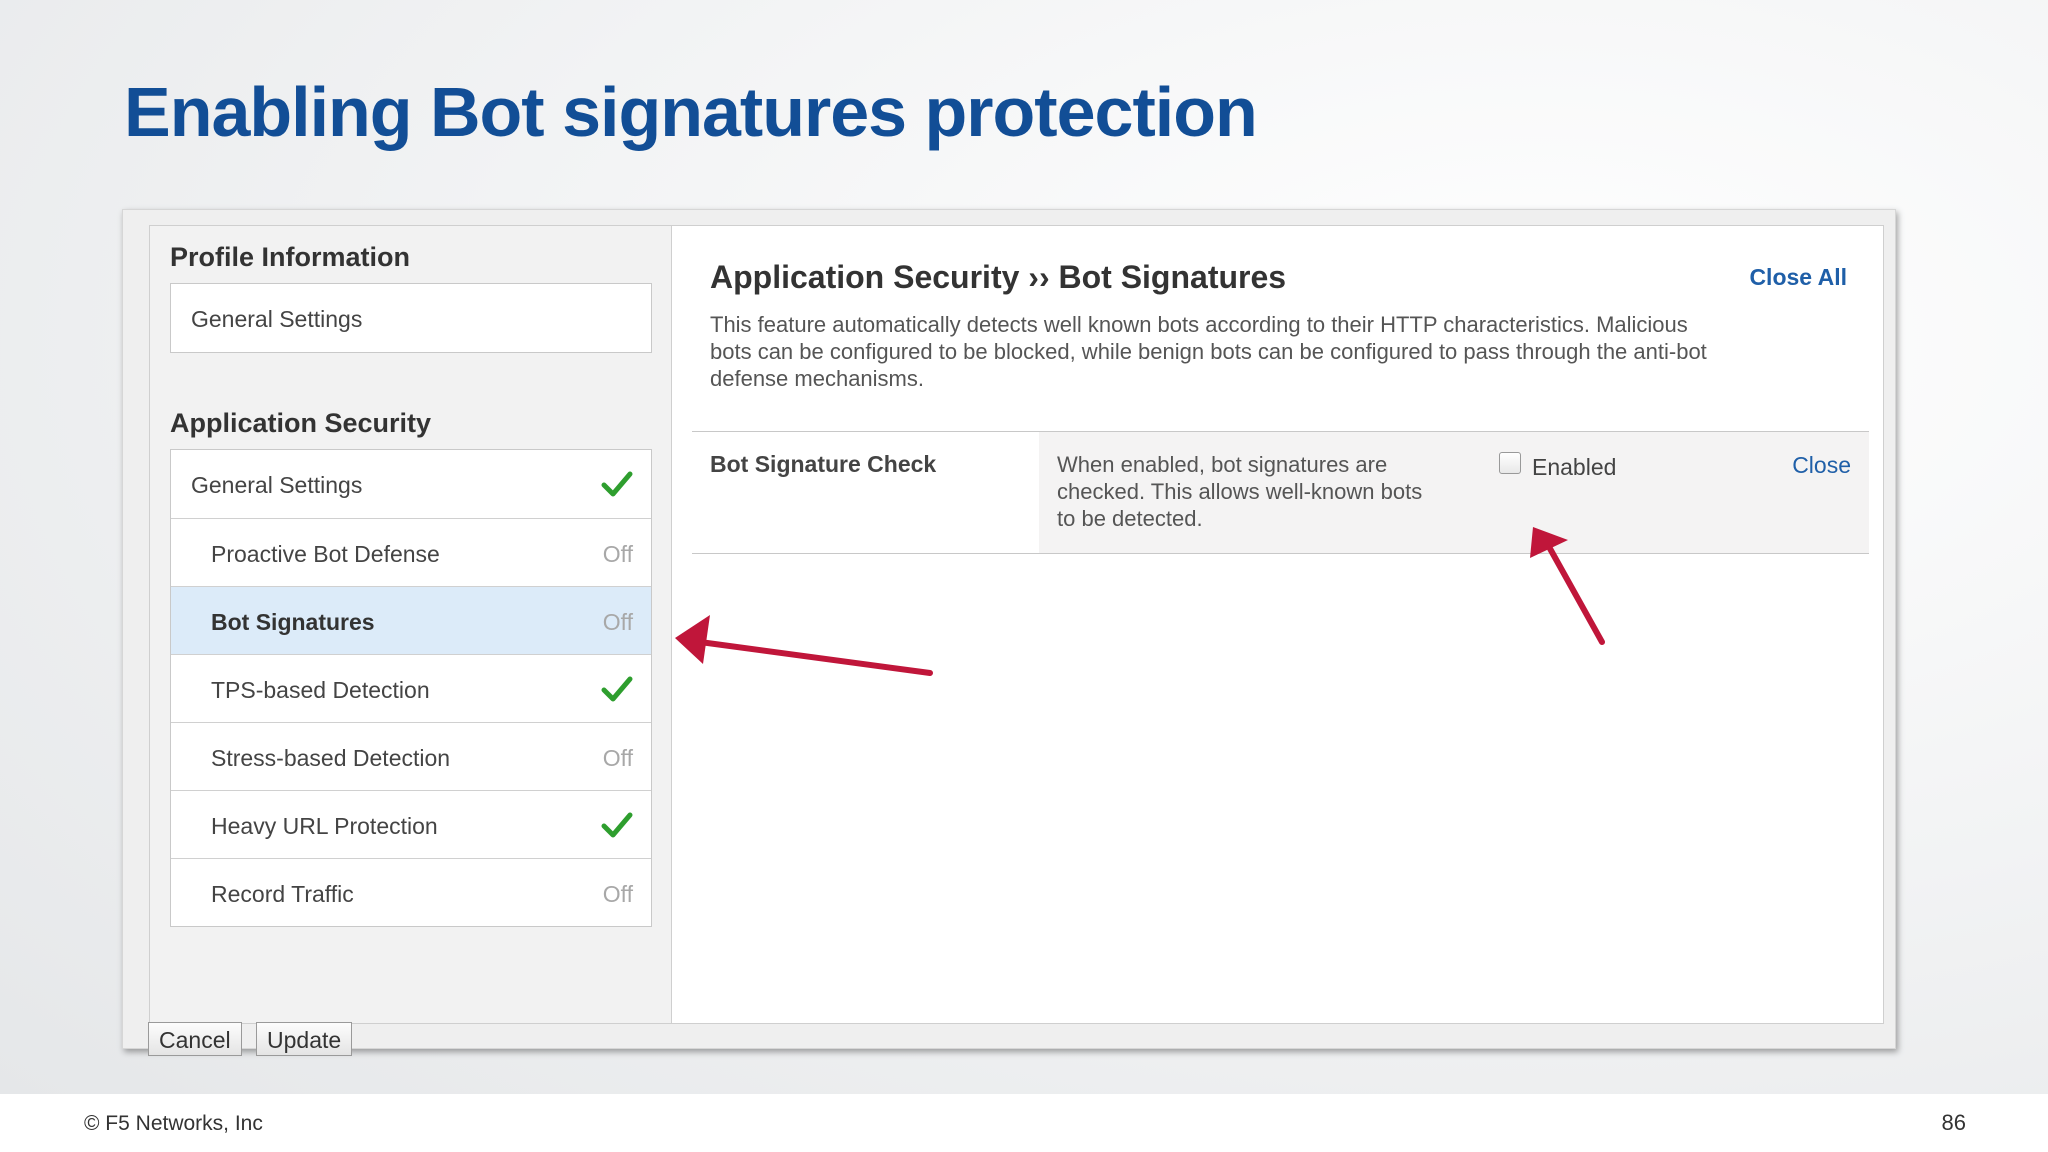  I want to click on sidebar-item-label: TPS-based Detection, so click(320, 690).